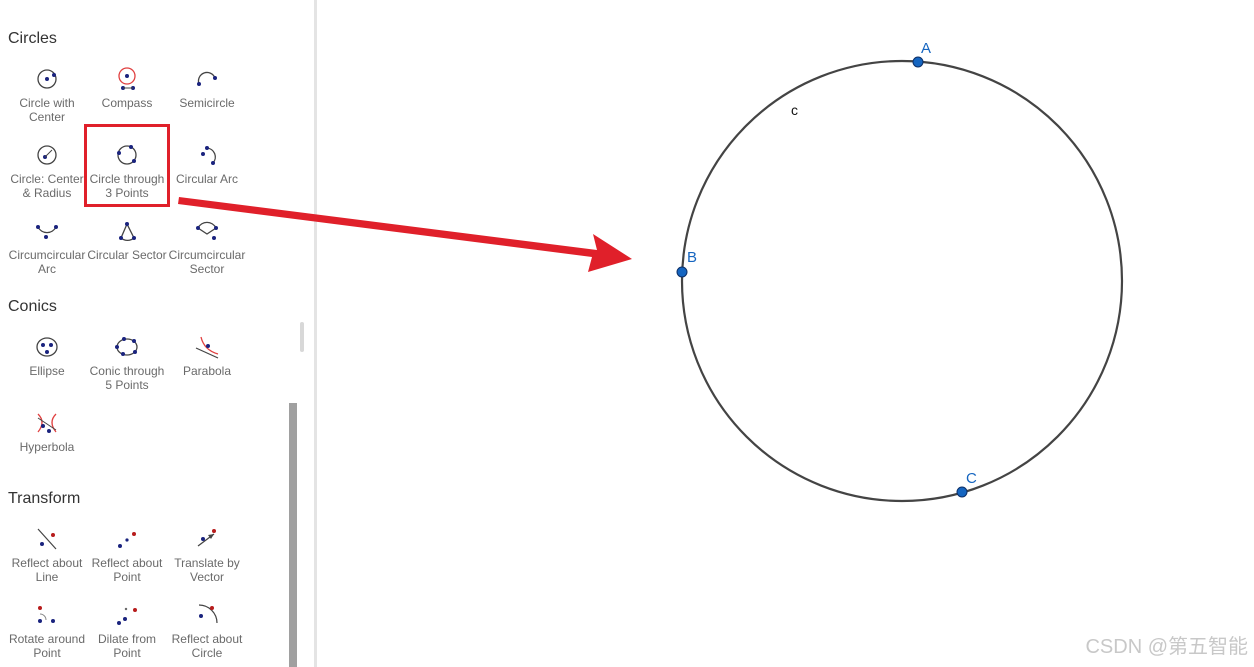  What do you see at coordinates (47, 347) in the screenshot?
I see `ellipse-icon` at bounding box center [47, 347].